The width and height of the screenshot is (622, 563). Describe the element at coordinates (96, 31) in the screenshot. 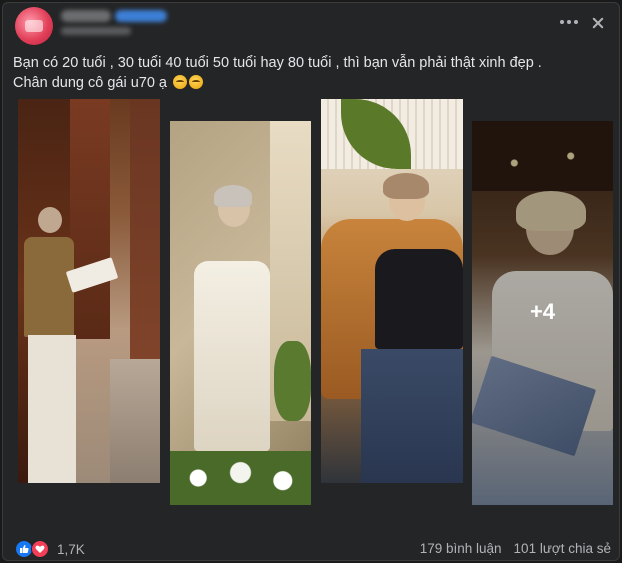

I see `blurred-post-meta` at that location.